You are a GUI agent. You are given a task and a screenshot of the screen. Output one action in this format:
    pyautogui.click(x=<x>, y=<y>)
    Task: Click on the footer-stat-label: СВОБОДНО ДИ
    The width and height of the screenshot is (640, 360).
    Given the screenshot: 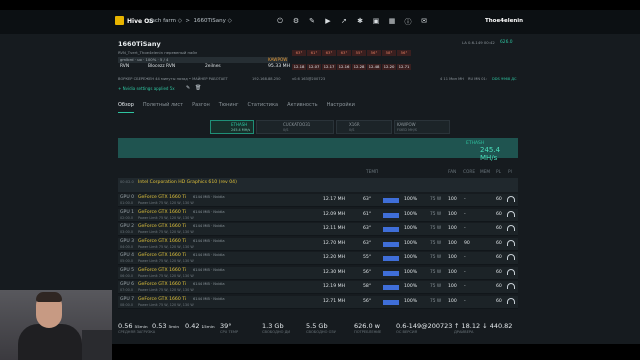 What is the action you would take?
    pyautogui.click(x=276, y=332)
    